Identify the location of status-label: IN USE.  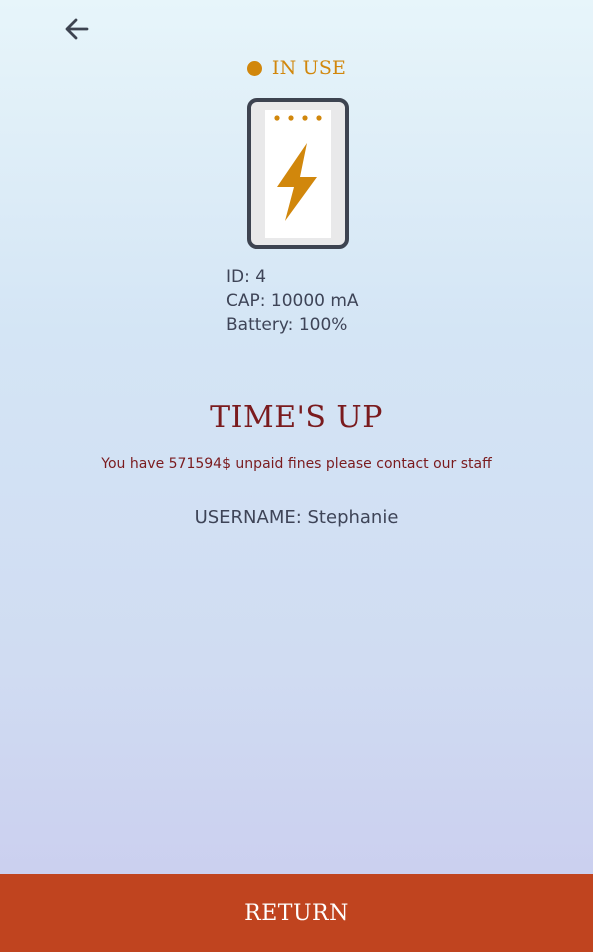
(309, 68).